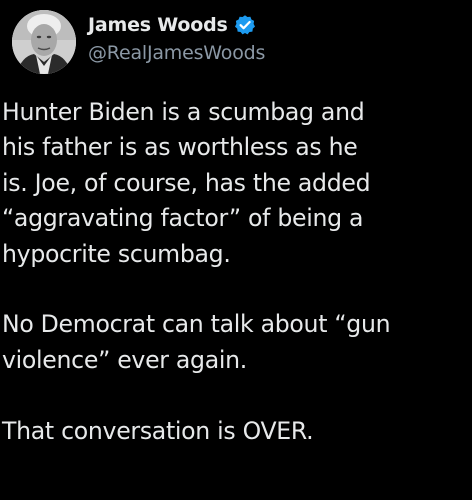 This screenshot has height=500, width=472. I want to click on tweet-line: Hunter Biden is a scumbag and, so click(183, 112).